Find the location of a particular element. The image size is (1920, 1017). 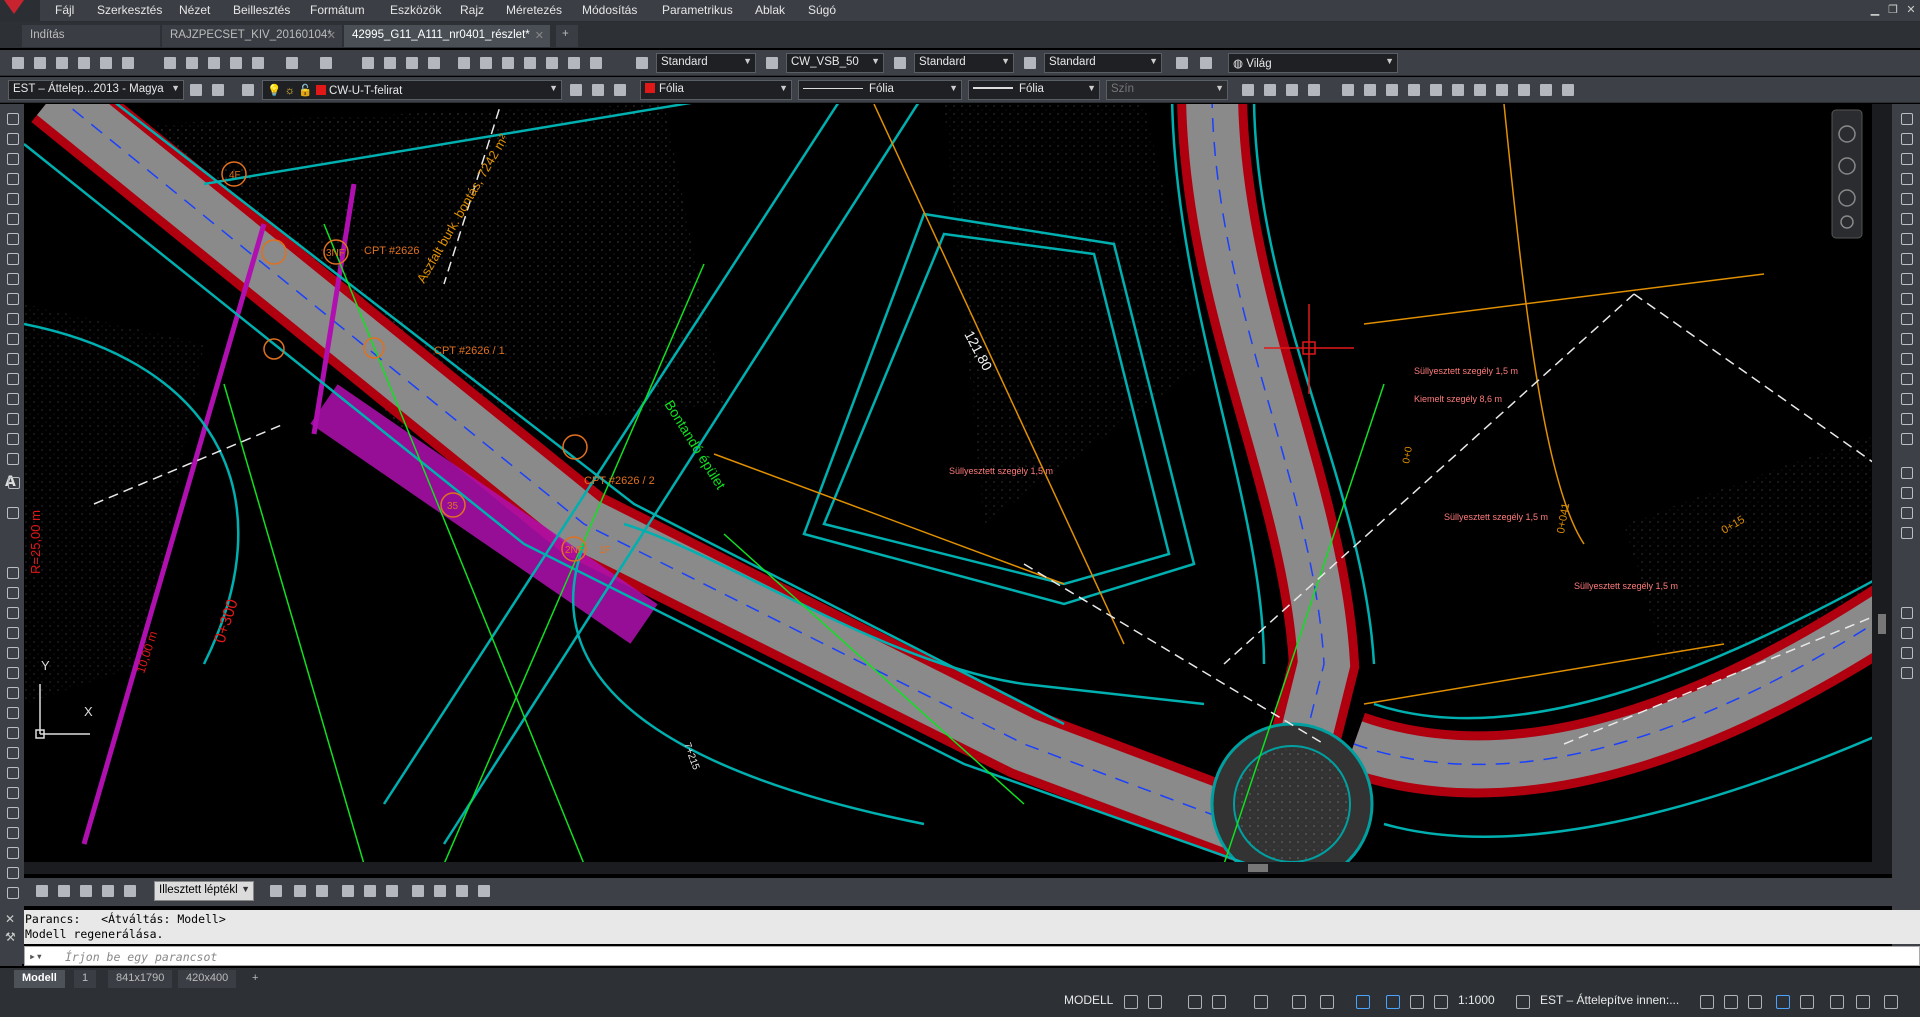

rectangle-icon is located at coordinates (12, 198).